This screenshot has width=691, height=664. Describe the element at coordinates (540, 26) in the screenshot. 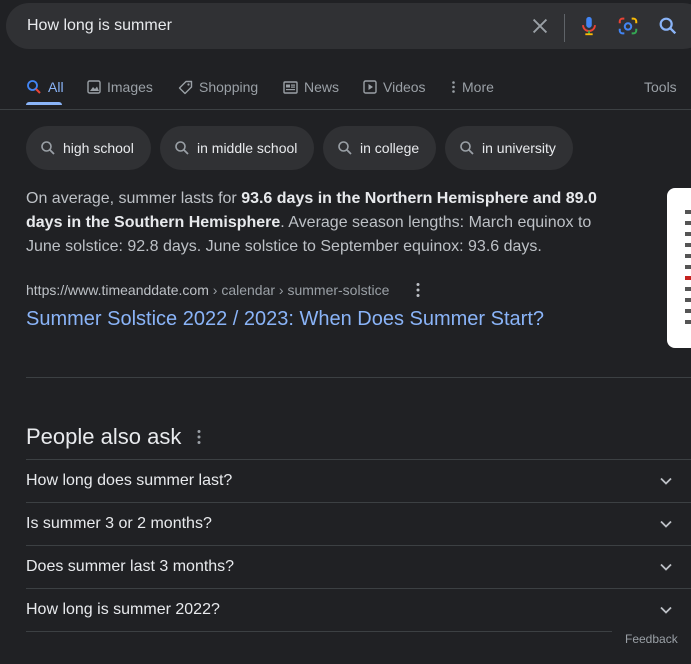

I see `close-icon` at that location.